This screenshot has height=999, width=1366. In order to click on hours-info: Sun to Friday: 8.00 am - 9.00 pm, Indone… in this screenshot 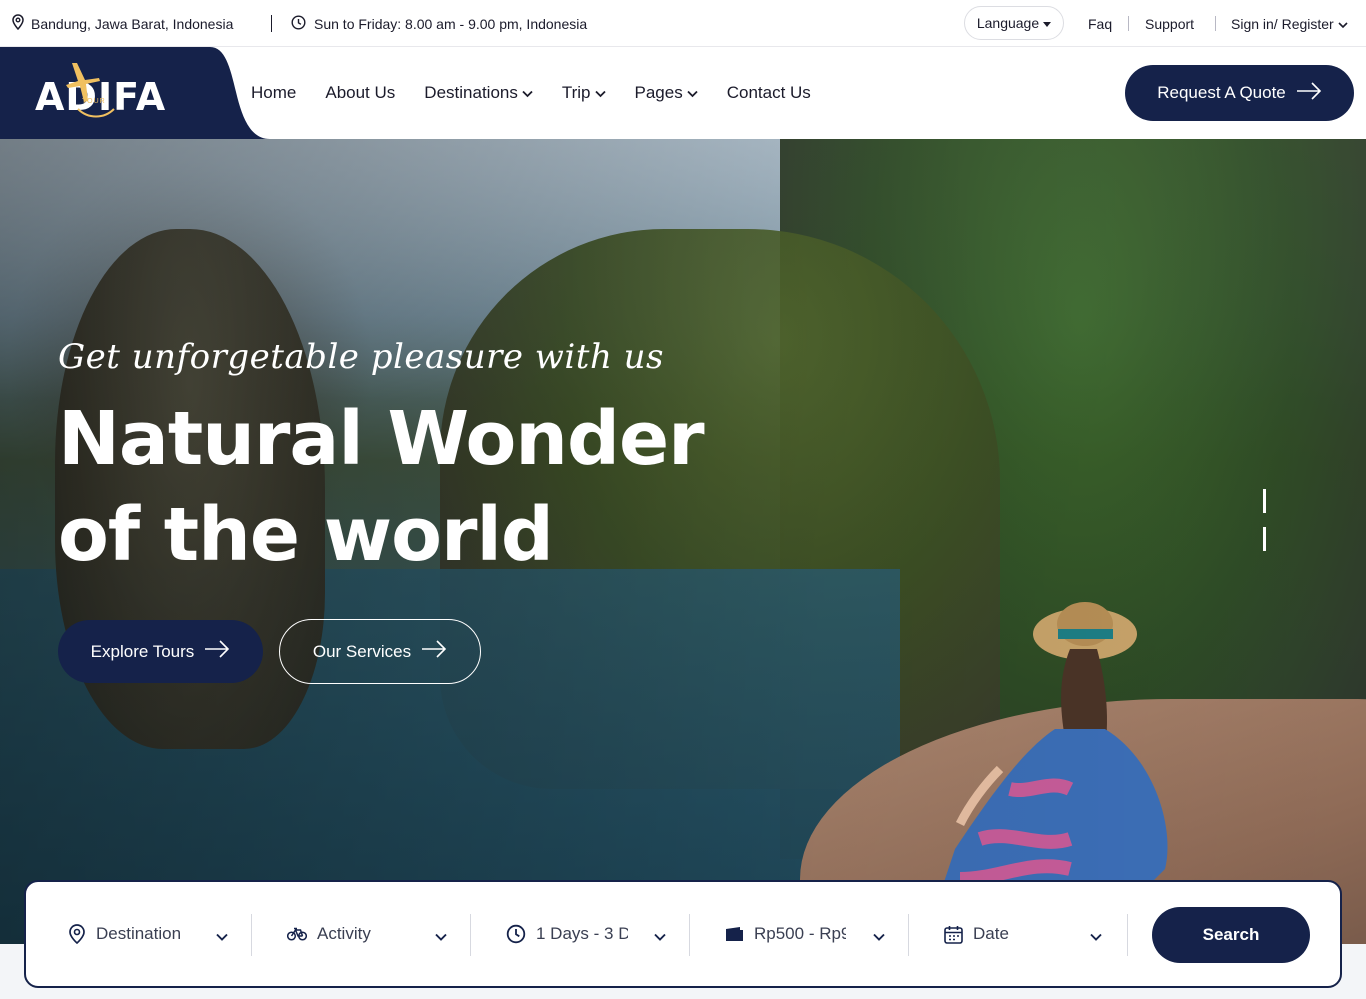, I will do `click(439, 23)`.